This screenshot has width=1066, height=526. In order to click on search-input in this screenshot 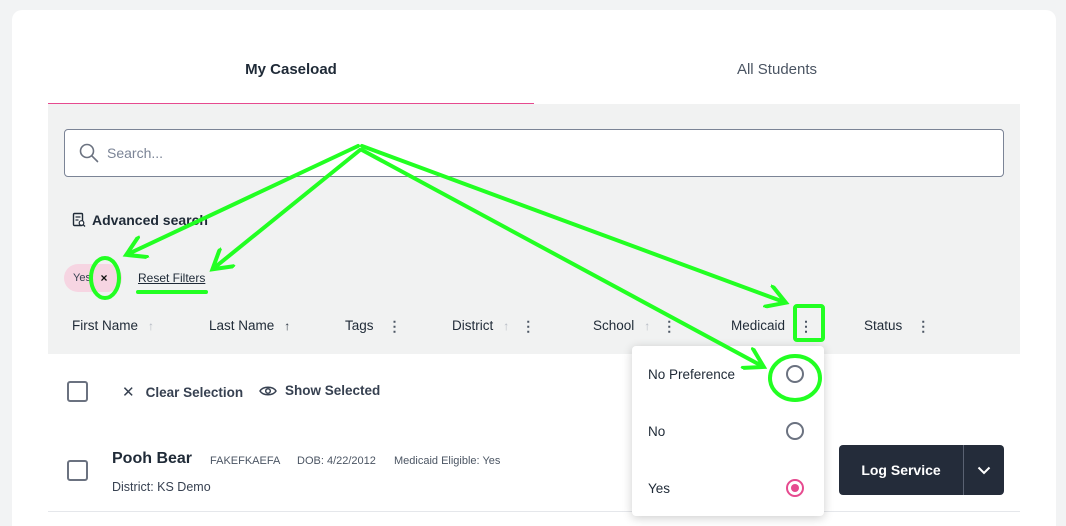, I will do `click(507, 153)`.